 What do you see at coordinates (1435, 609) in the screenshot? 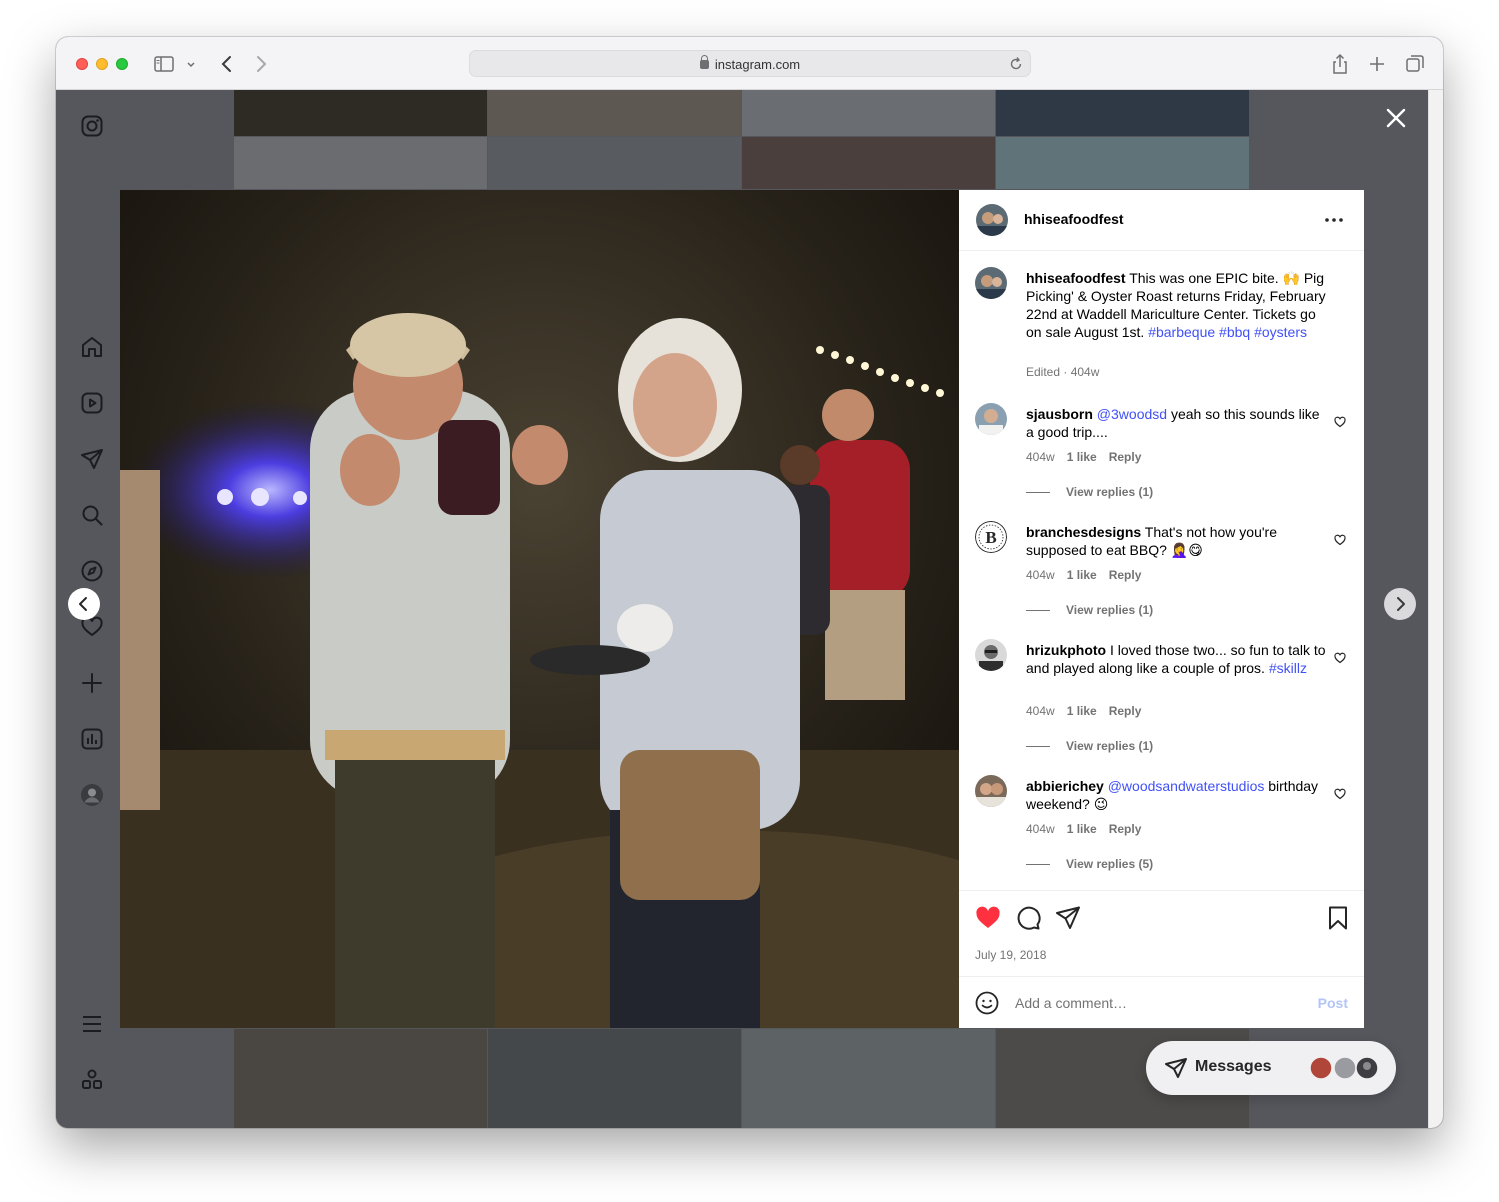
I see `page-scrollbar` at bounding box center [1435, 609].